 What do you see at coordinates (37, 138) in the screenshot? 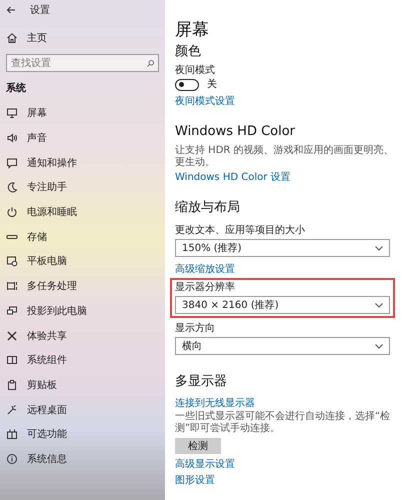
I see `sidebar-item: 声音` at bounding box center [37, 138].